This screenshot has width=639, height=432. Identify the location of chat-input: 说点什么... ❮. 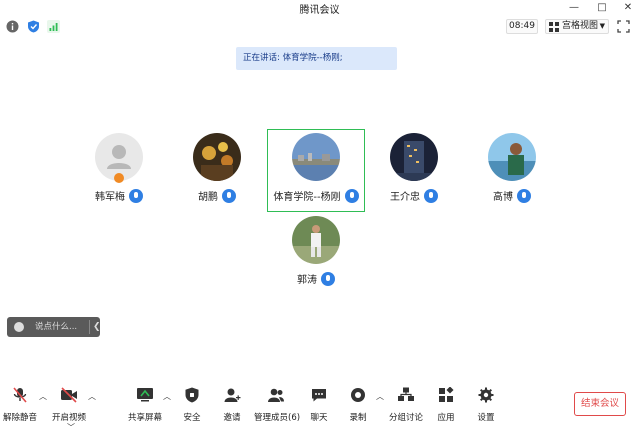
(54, 327).